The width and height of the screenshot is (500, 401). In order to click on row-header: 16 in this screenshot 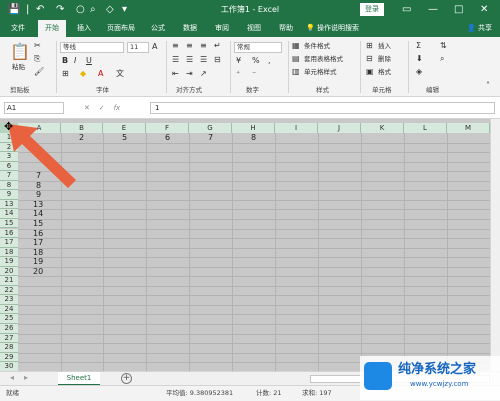, I will do `click(9, 233)`.